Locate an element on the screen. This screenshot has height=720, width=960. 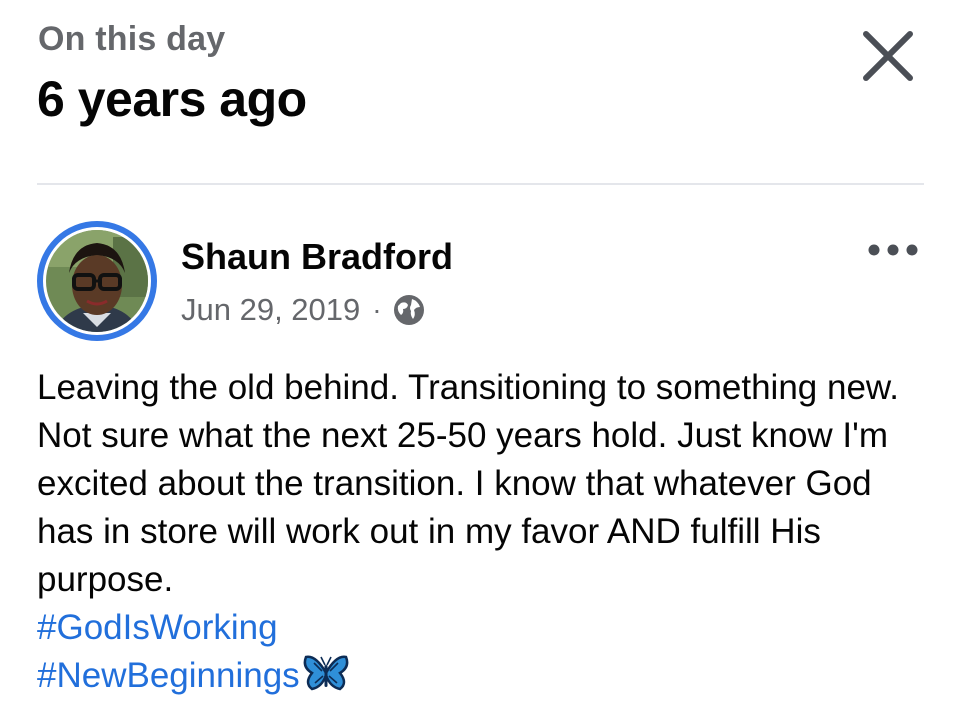
author-name: Shaun Bradford is located at coordinates (317, 257).